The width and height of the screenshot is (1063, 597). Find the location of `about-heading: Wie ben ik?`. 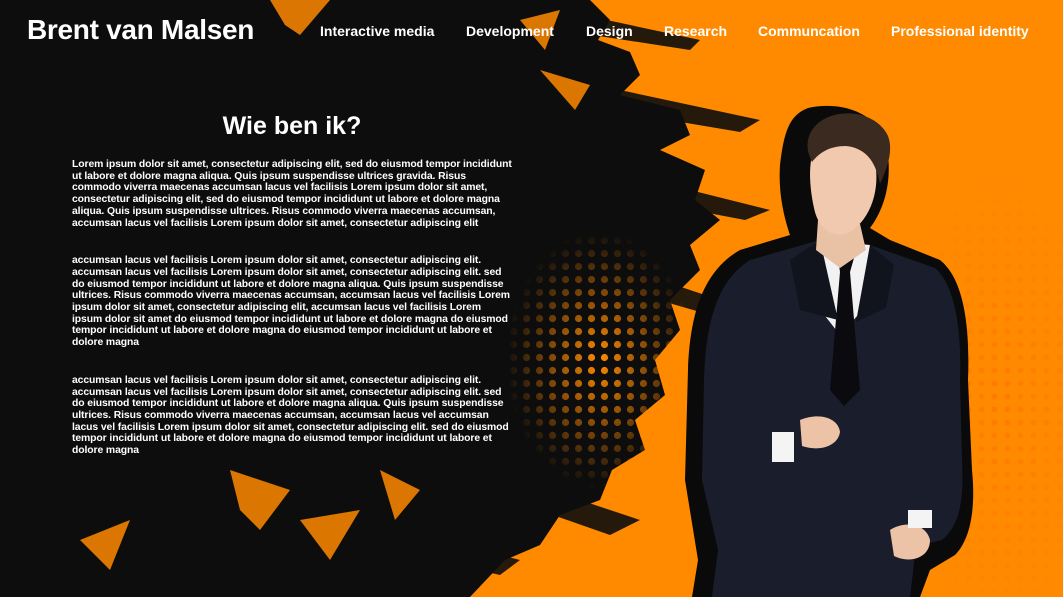

about-heading: Wie ben ik? is located at coordinates (292, 126).